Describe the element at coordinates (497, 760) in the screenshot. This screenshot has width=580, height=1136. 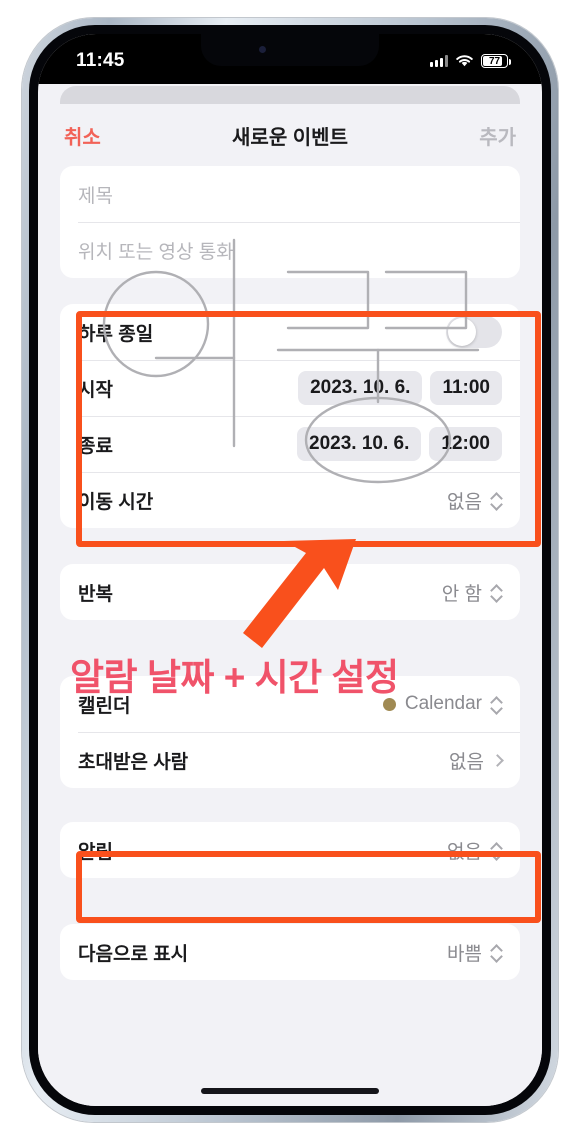
I see `chevron-right-icon` at that location.